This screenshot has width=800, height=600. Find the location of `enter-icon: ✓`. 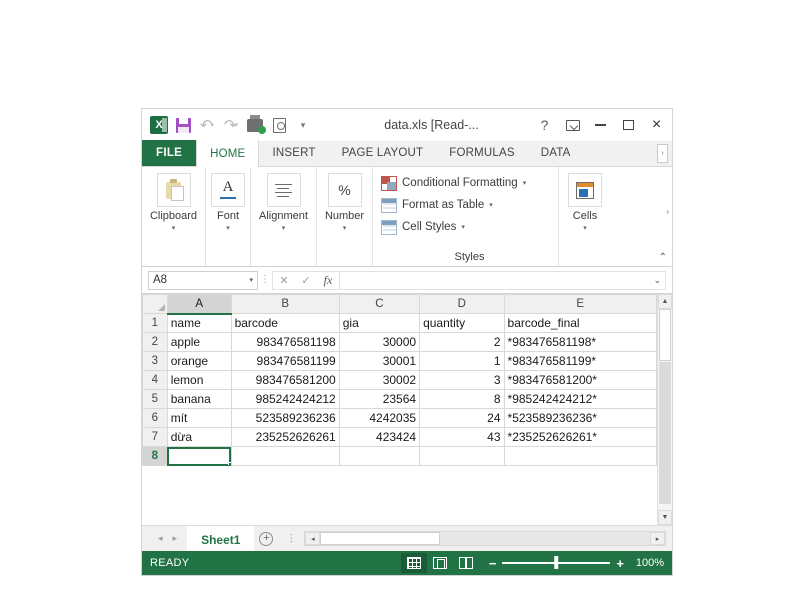

enter-icon: ✓ is located at coordinates (306, 280).